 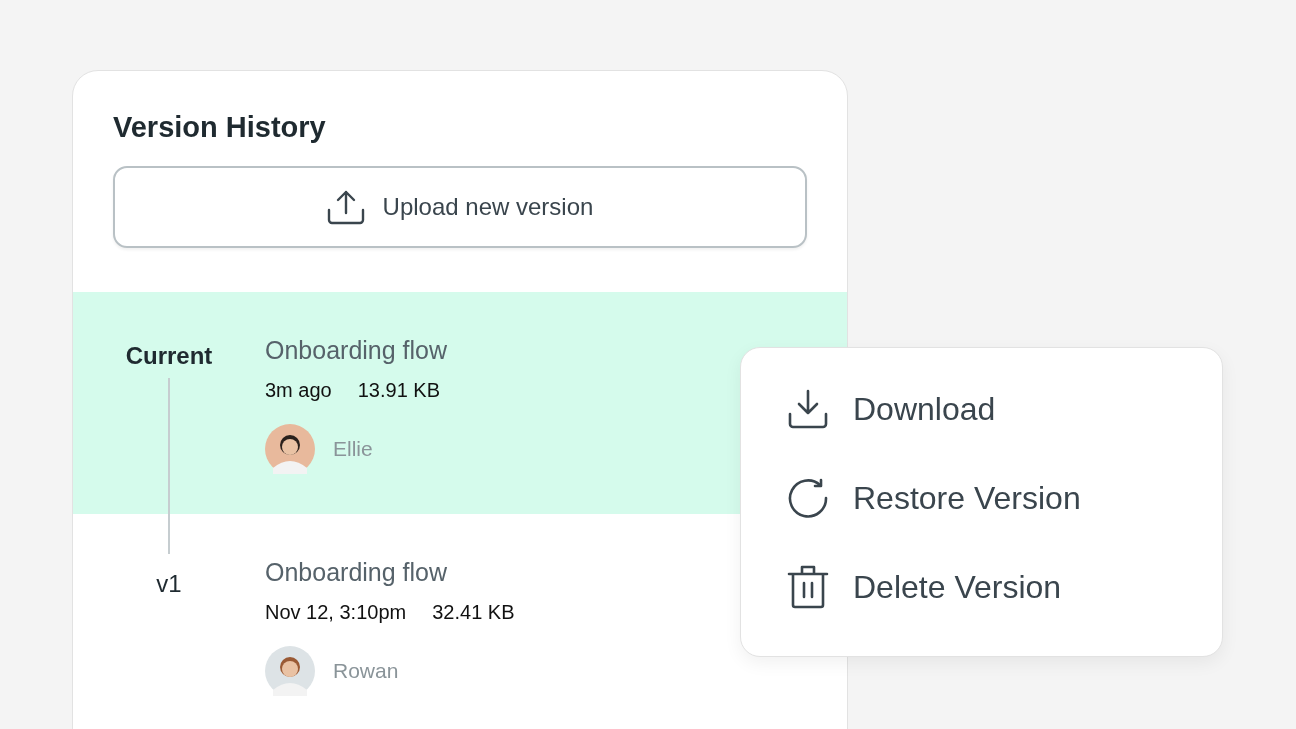 I want to click on upload-button: Upload new version, so click(x=460, y=207).